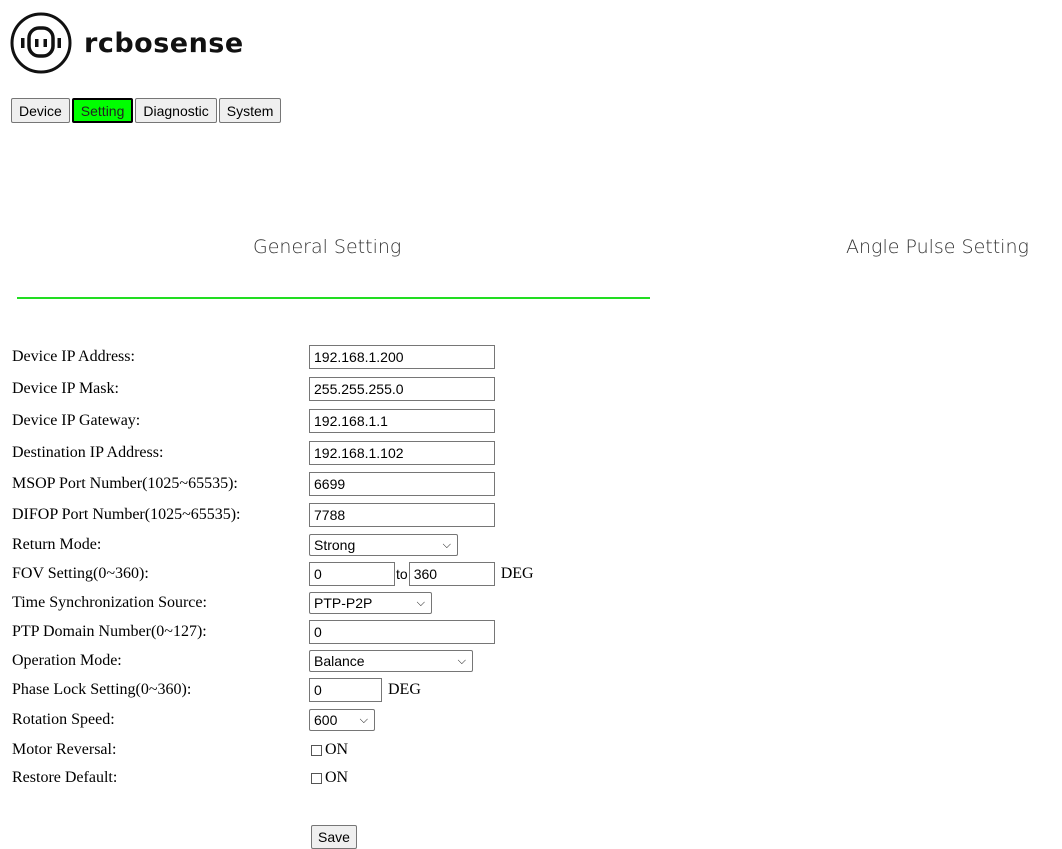 The width and height of the screenshot is (1062, 849). I want to click on gateway-label: Device IP Gateway:, so click(76, 420).